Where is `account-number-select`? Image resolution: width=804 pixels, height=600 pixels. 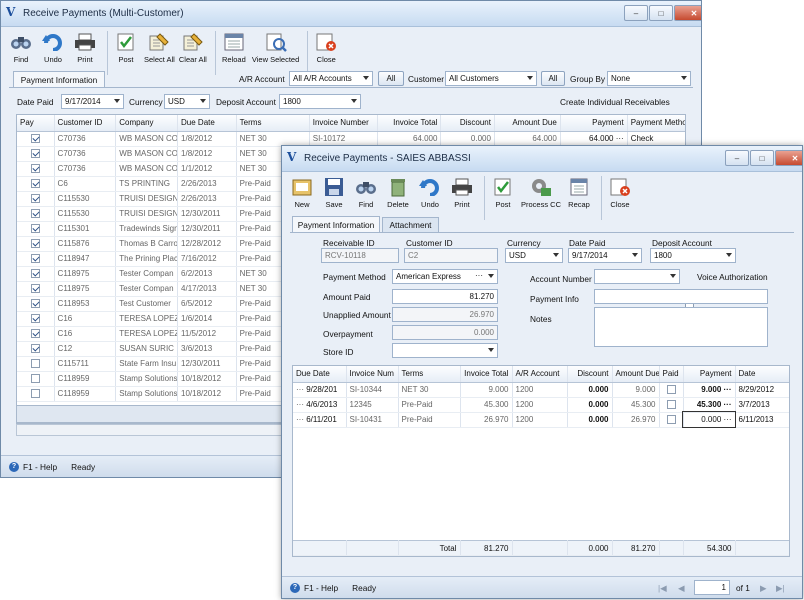
account-number-select is located at coordinates (637, 276).